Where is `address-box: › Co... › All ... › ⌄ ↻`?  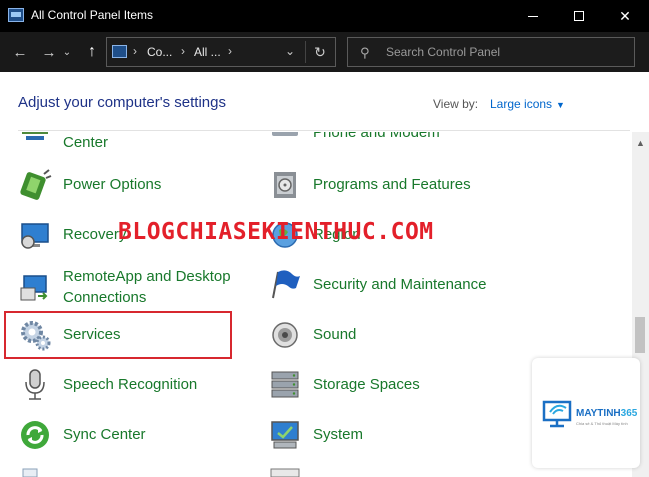
address-box: › Co... › All ... › ⌄ ↻ is located at coordinates (221, 52).